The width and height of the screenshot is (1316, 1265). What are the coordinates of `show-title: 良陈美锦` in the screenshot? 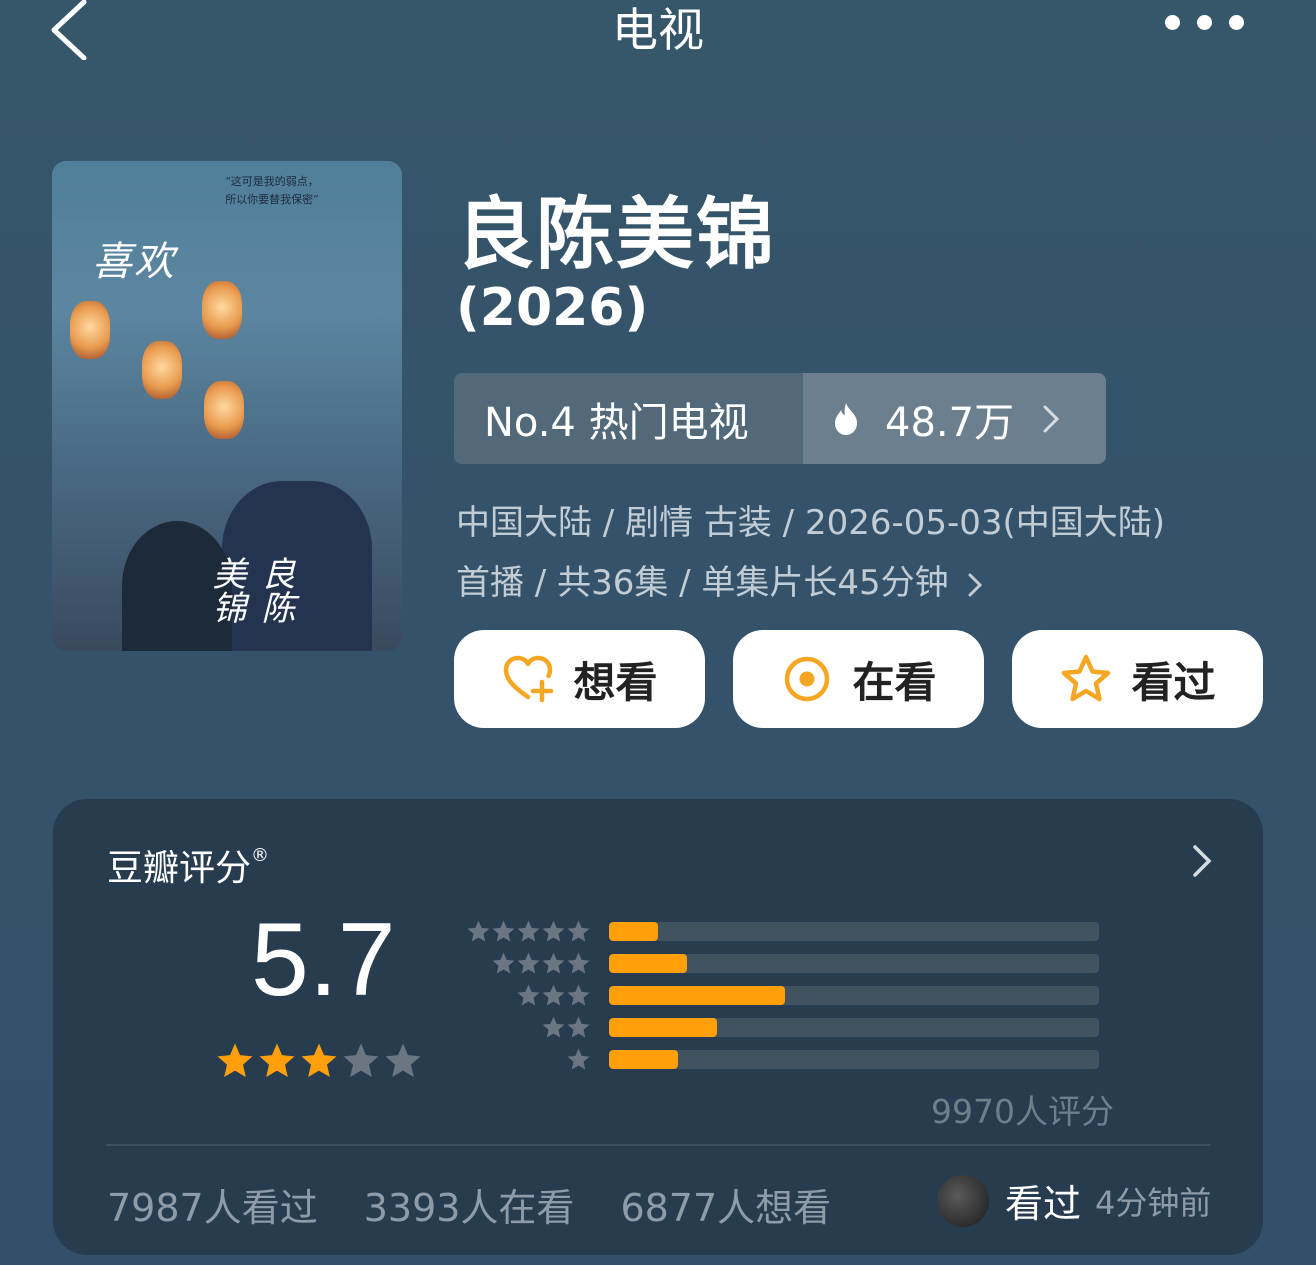 It's located at (616, 235).